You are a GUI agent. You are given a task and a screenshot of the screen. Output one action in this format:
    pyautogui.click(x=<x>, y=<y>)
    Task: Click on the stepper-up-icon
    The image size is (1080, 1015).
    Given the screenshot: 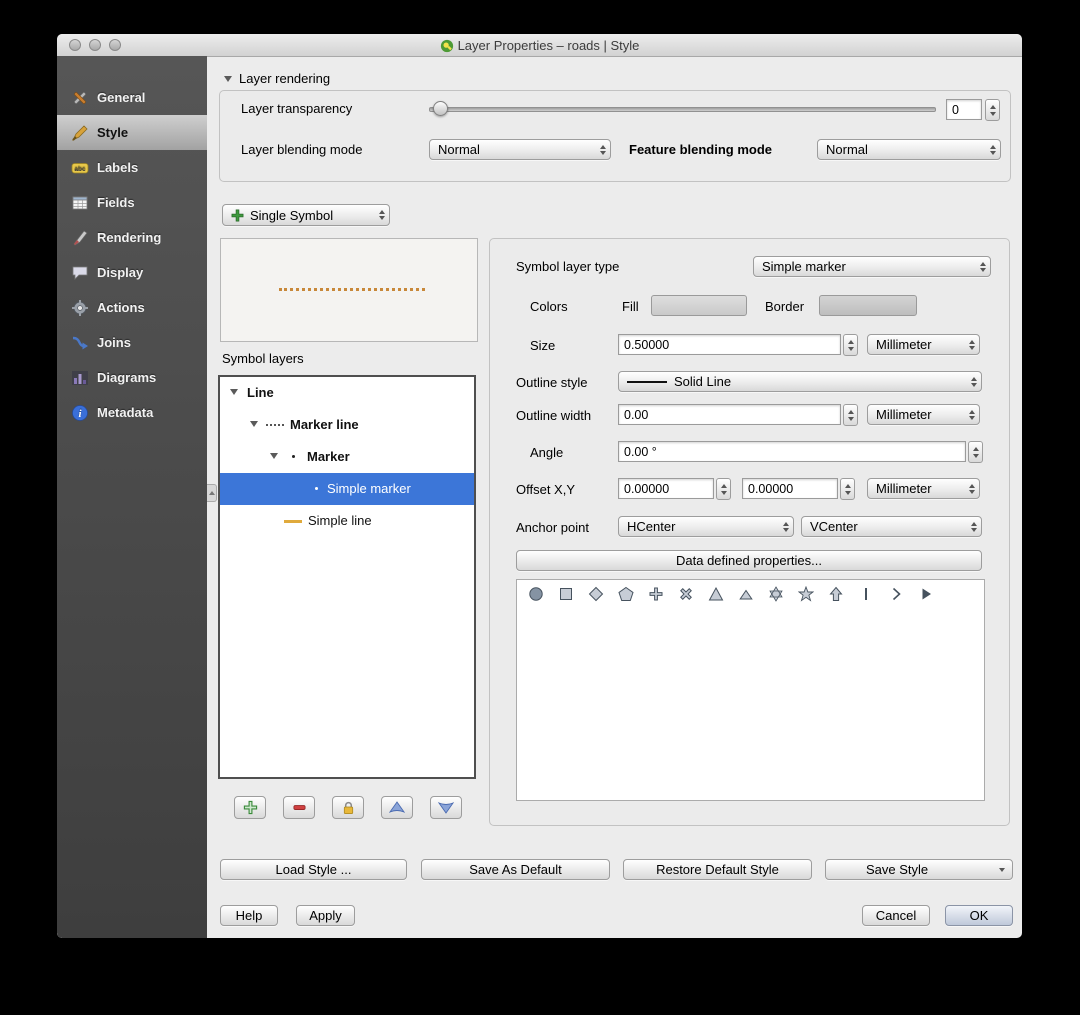 What is the action you would take?
    pyautogui.click(x=975, y=448)
    